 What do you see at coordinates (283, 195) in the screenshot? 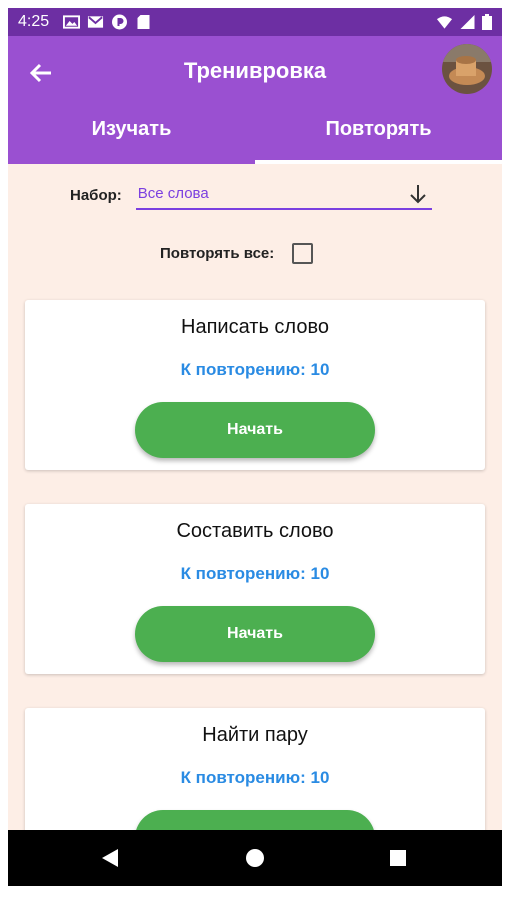
I see `set-dropdown: Все слова` at bounding box center [283, 195].